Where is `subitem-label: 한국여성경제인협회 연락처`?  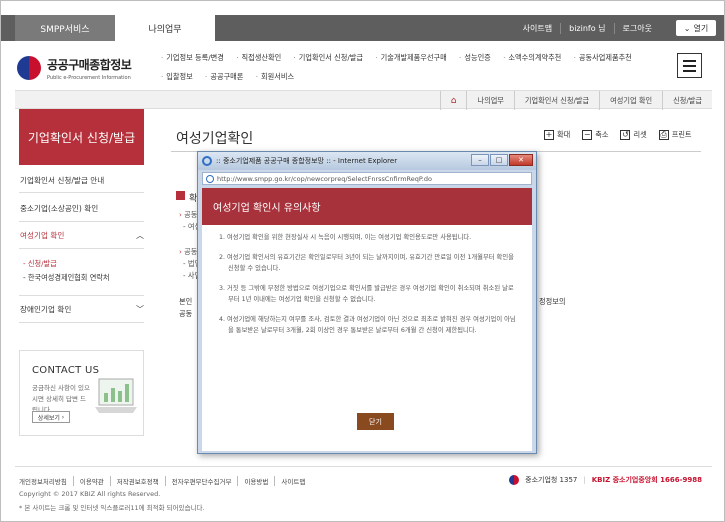
subitem-label: 한국여성경제인협회 연락처 is located at coordinates (68, 277).